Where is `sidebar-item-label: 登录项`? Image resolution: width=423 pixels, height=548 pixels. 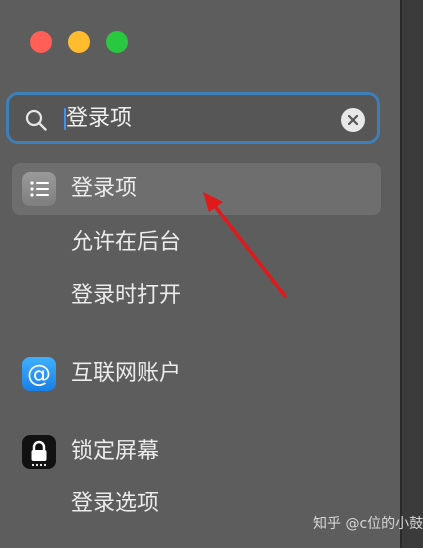 sidebar-item-label: 登录项 is located at coordinates (104, 188).